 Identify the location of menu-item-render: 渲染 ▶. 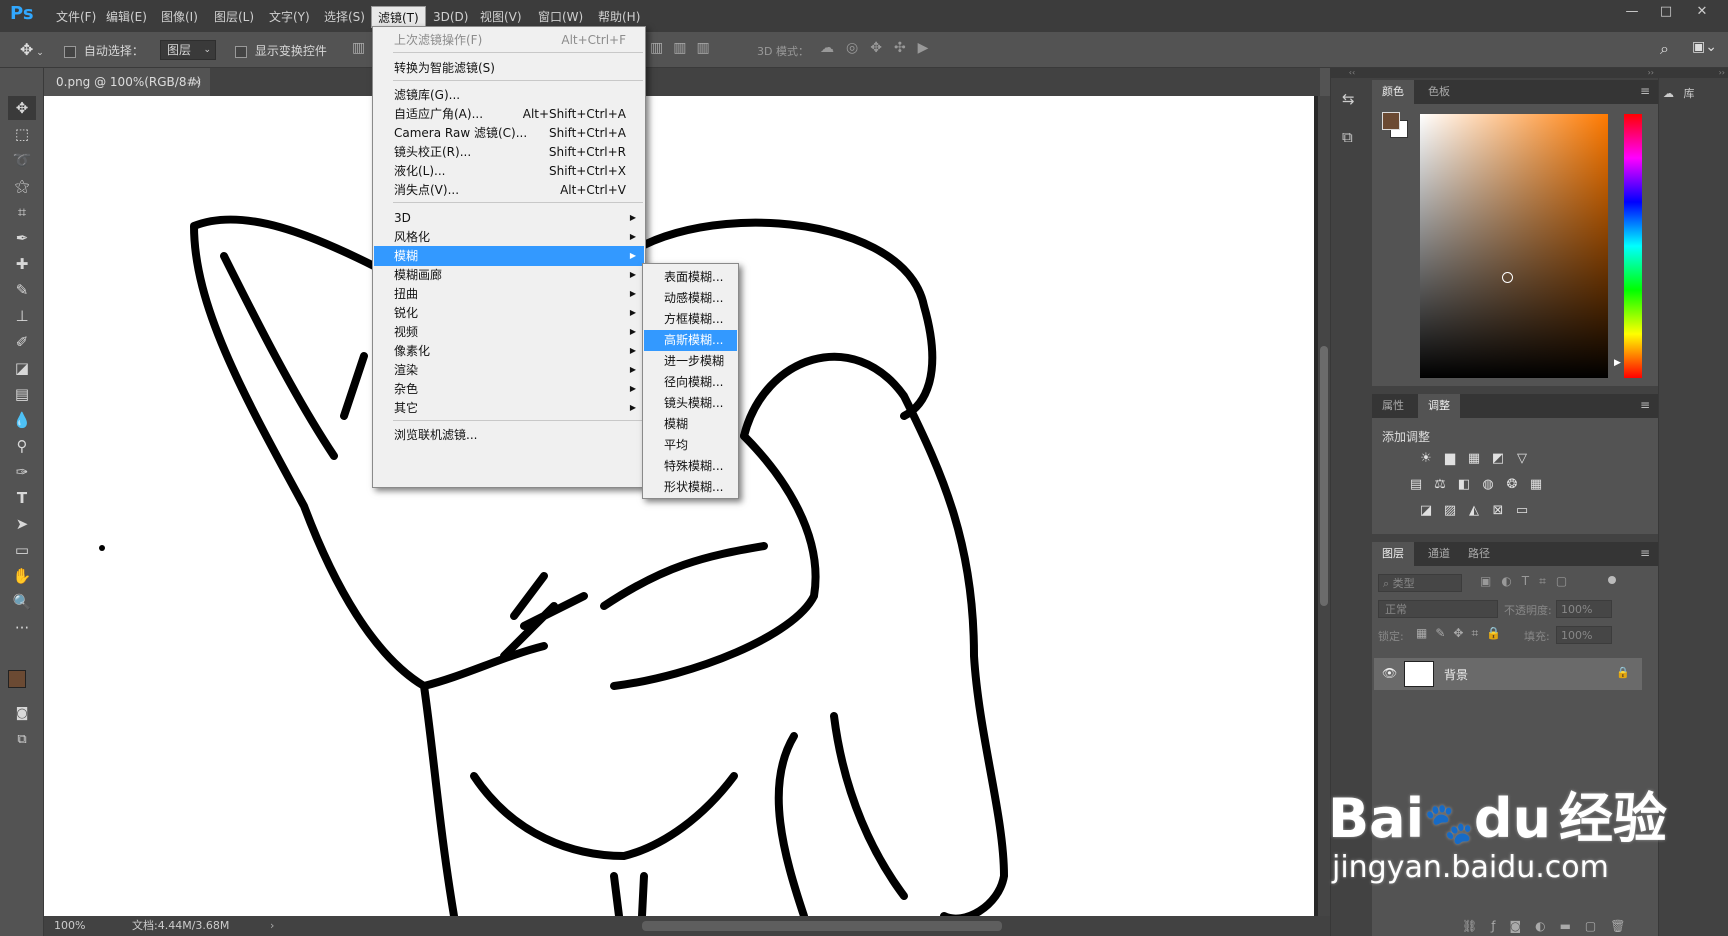
(509, 370).